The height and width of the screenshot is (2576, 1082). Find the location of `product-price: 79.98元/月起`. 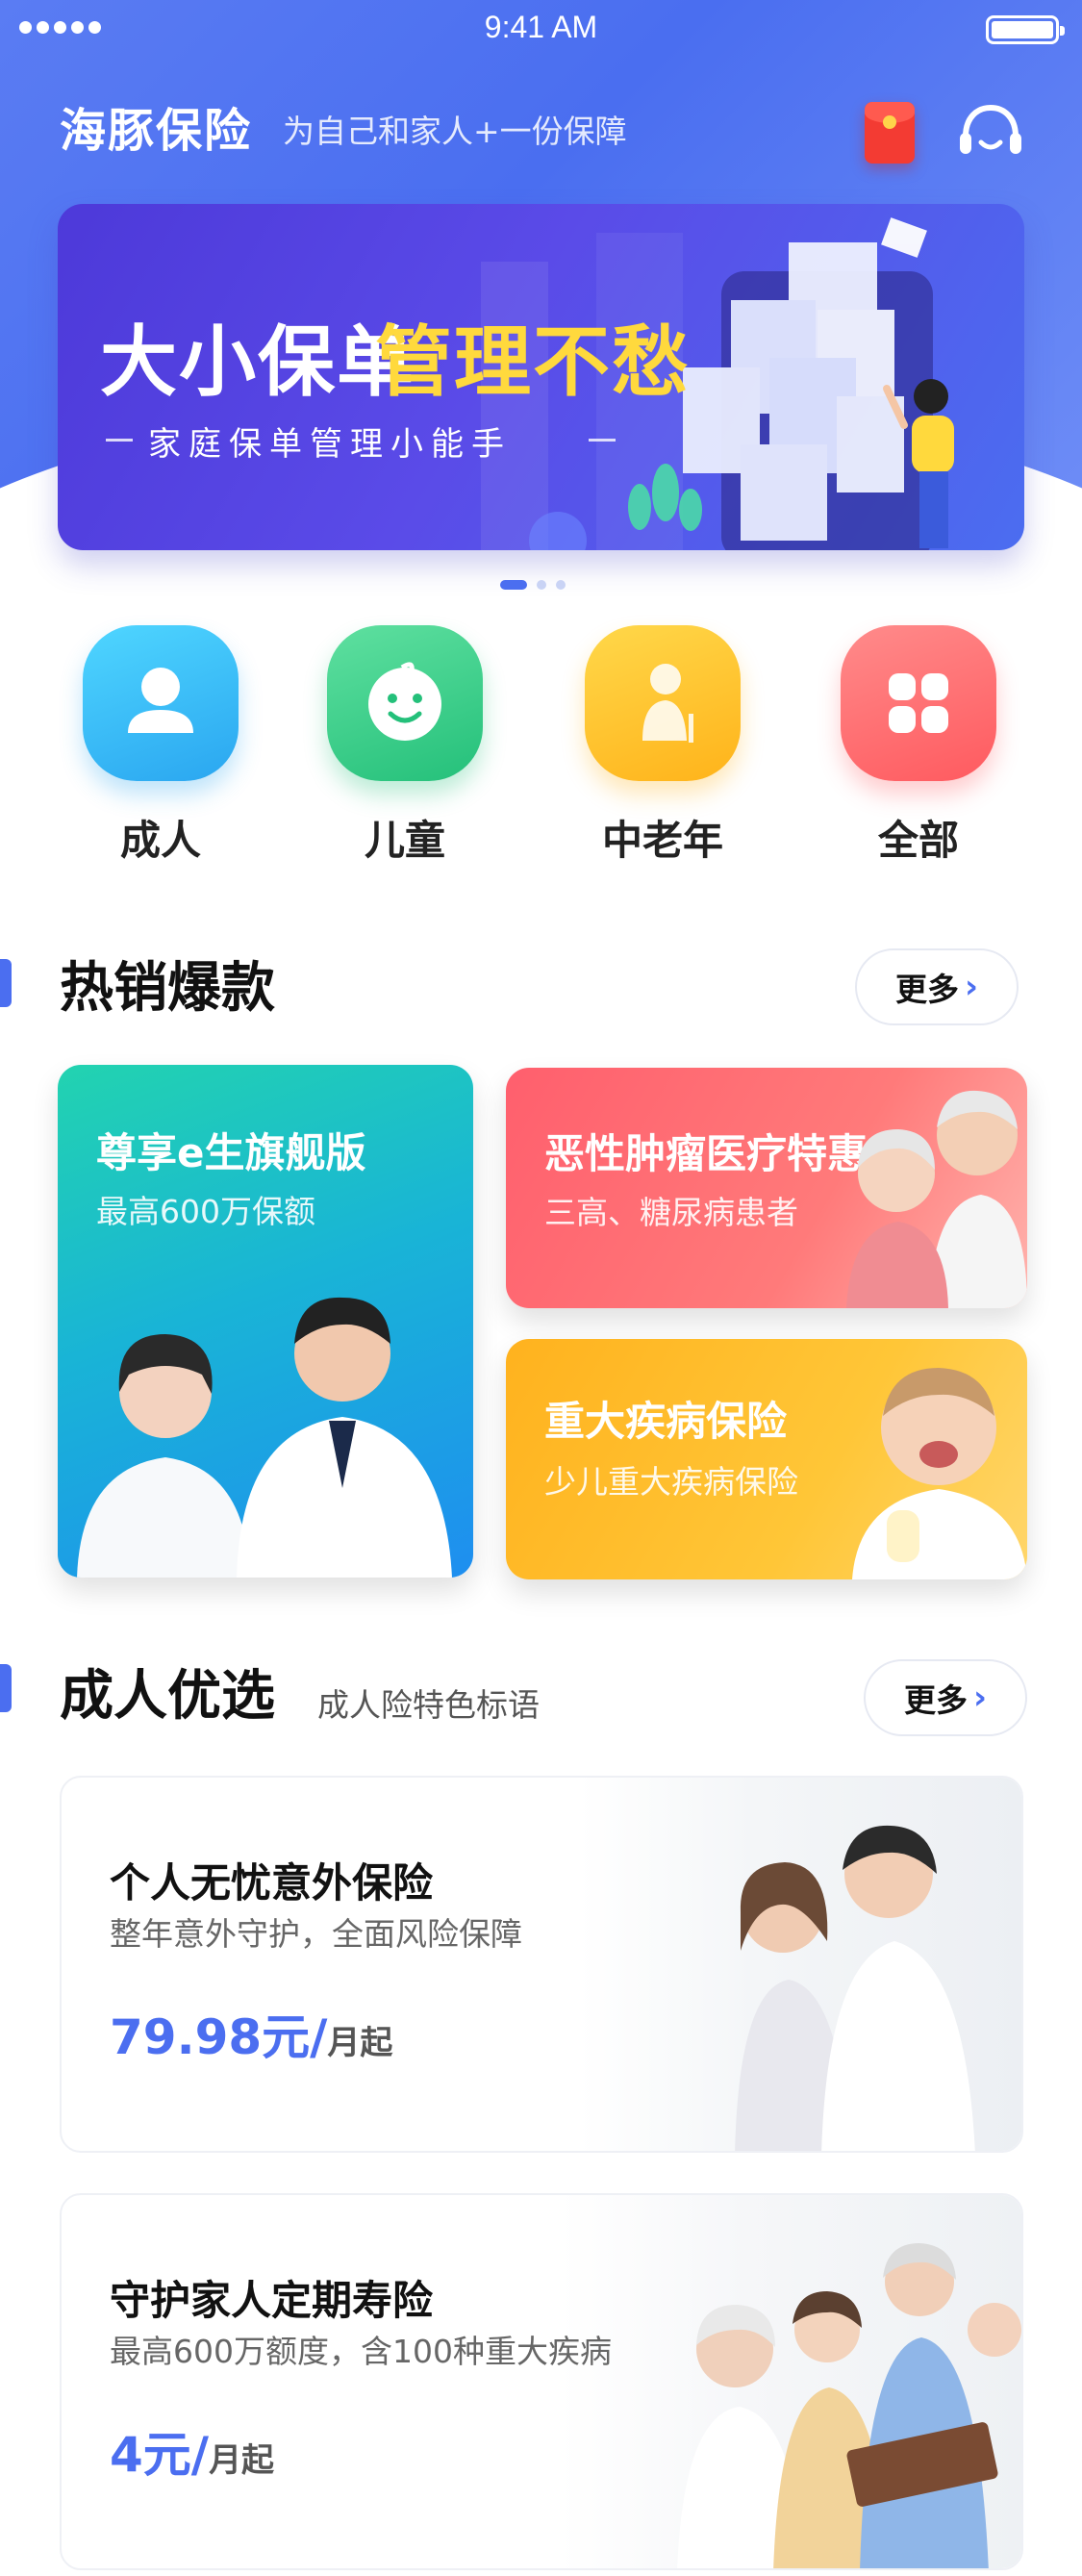

product-price: 79.98元/月起 is located at coordinates (251, 2034).